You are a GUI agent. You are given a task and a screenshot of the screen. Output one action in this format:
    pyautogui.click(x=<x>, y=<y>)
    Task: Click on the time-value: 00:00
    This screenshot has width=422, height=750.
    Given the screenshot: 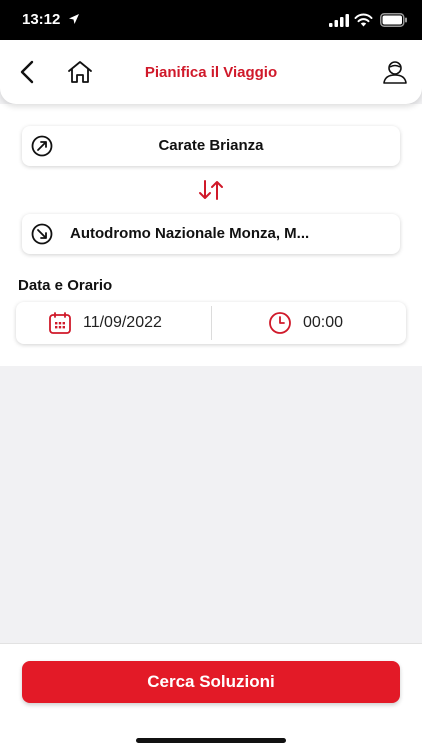 What is the action you would take?
    pyautogui.click(x=323, y=322)
    